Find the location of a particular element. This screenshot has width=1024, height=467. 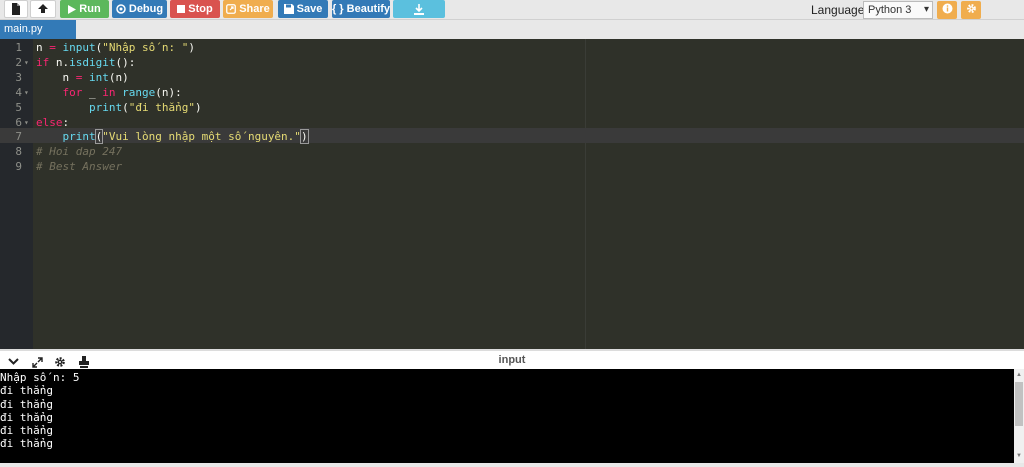

line-number: 9 is located at coordinates (18, 166).